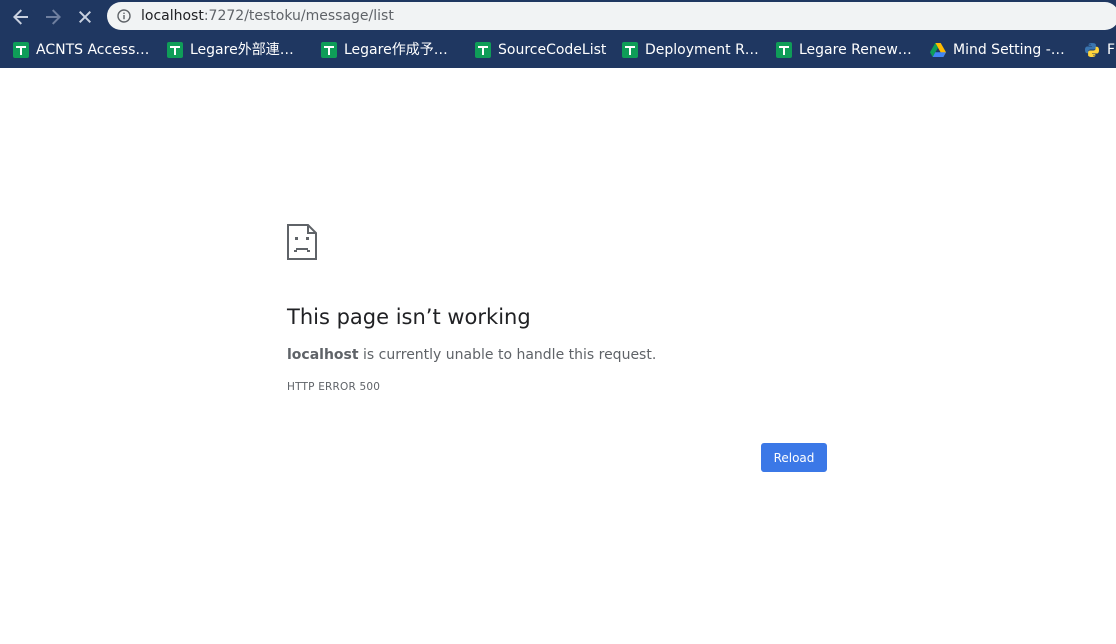 This screenshot has width=1116, height=644. I want to click on bookmark-item: F, so click(1099, 50).